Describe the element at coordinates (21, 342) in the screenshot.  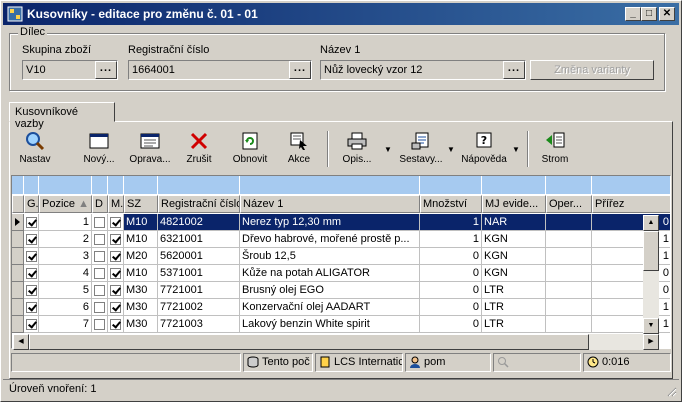
I see `scroll-left-icon: ◀` at that location.